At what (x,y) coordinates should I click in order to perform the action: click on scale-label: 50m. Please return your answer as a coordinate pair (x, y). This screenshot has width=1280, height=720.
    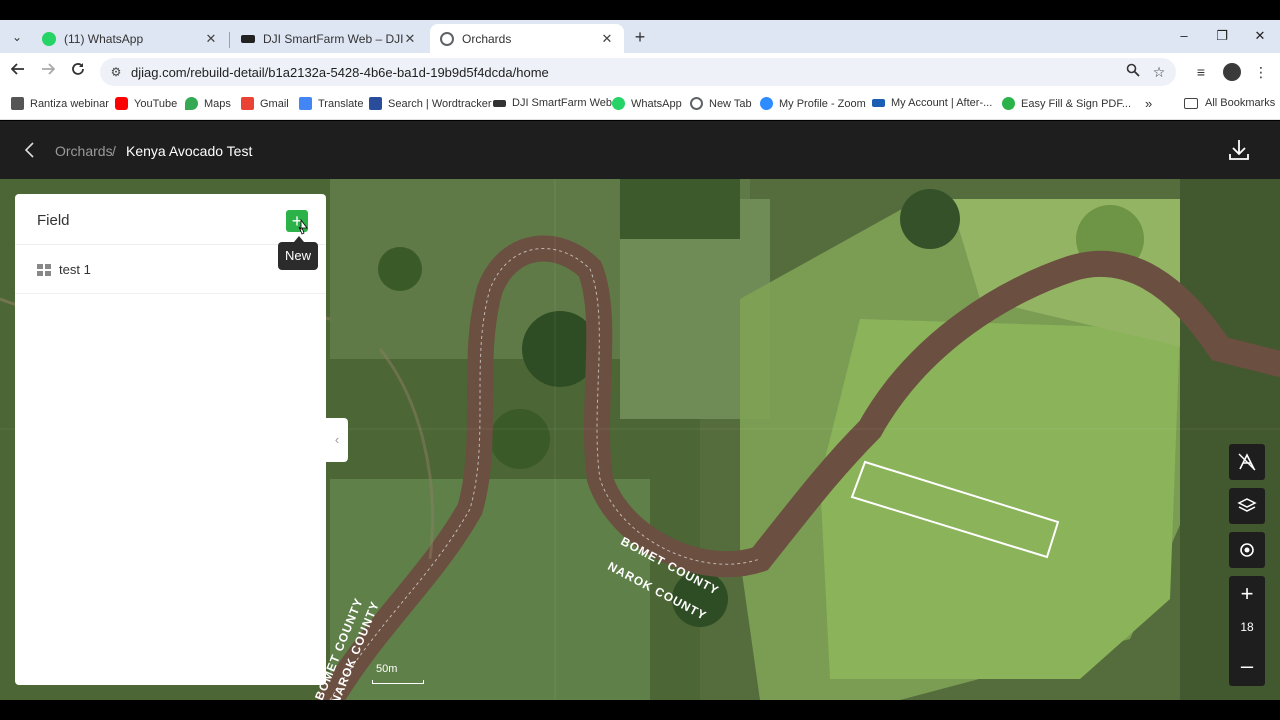
    Looking at the image, I should click on (387, 669).